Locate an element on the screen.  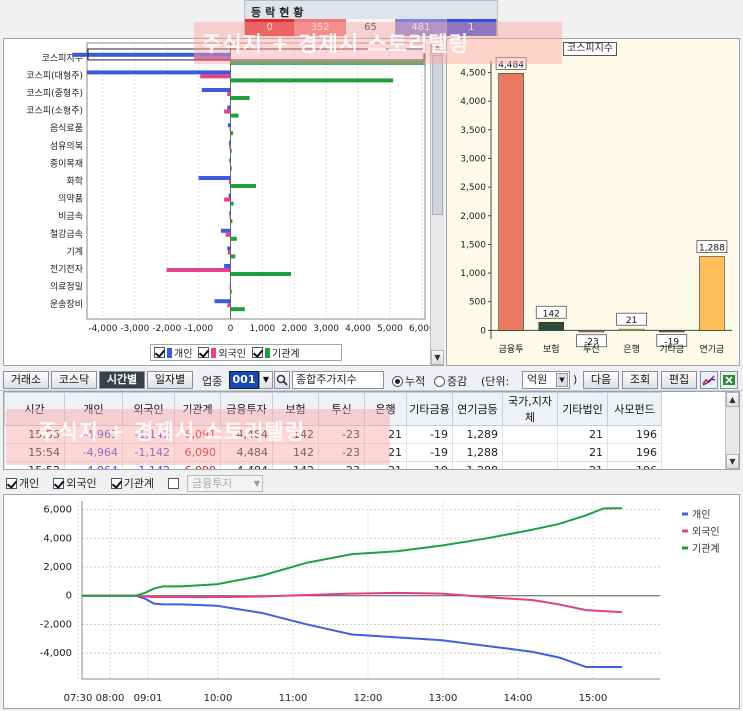
filter-checkbox is located at coordinates (174, 483).